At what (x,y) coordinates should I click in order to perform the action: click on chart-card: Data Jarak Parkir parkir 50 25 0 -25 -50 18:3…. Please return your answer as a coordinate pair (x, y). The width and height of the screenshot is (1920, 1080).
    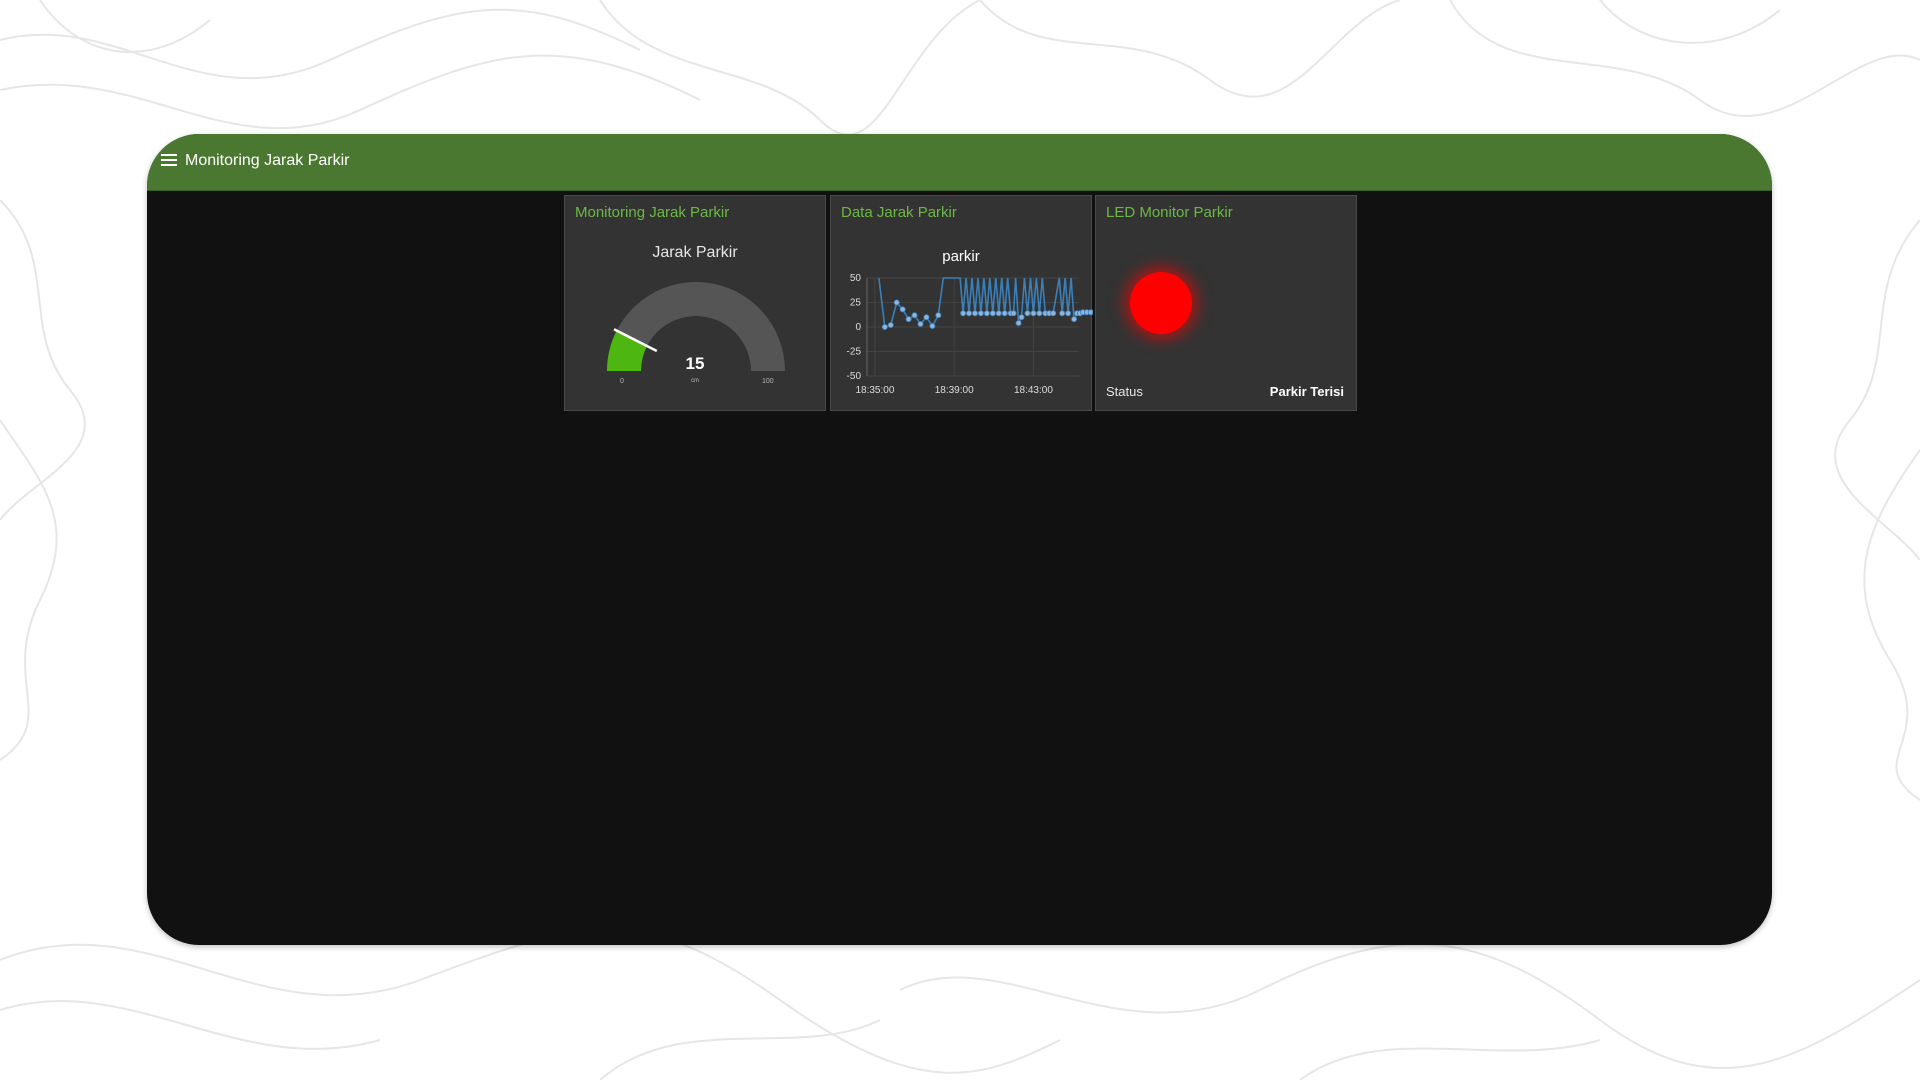
    Looking at the image, I should click on (961, 303).